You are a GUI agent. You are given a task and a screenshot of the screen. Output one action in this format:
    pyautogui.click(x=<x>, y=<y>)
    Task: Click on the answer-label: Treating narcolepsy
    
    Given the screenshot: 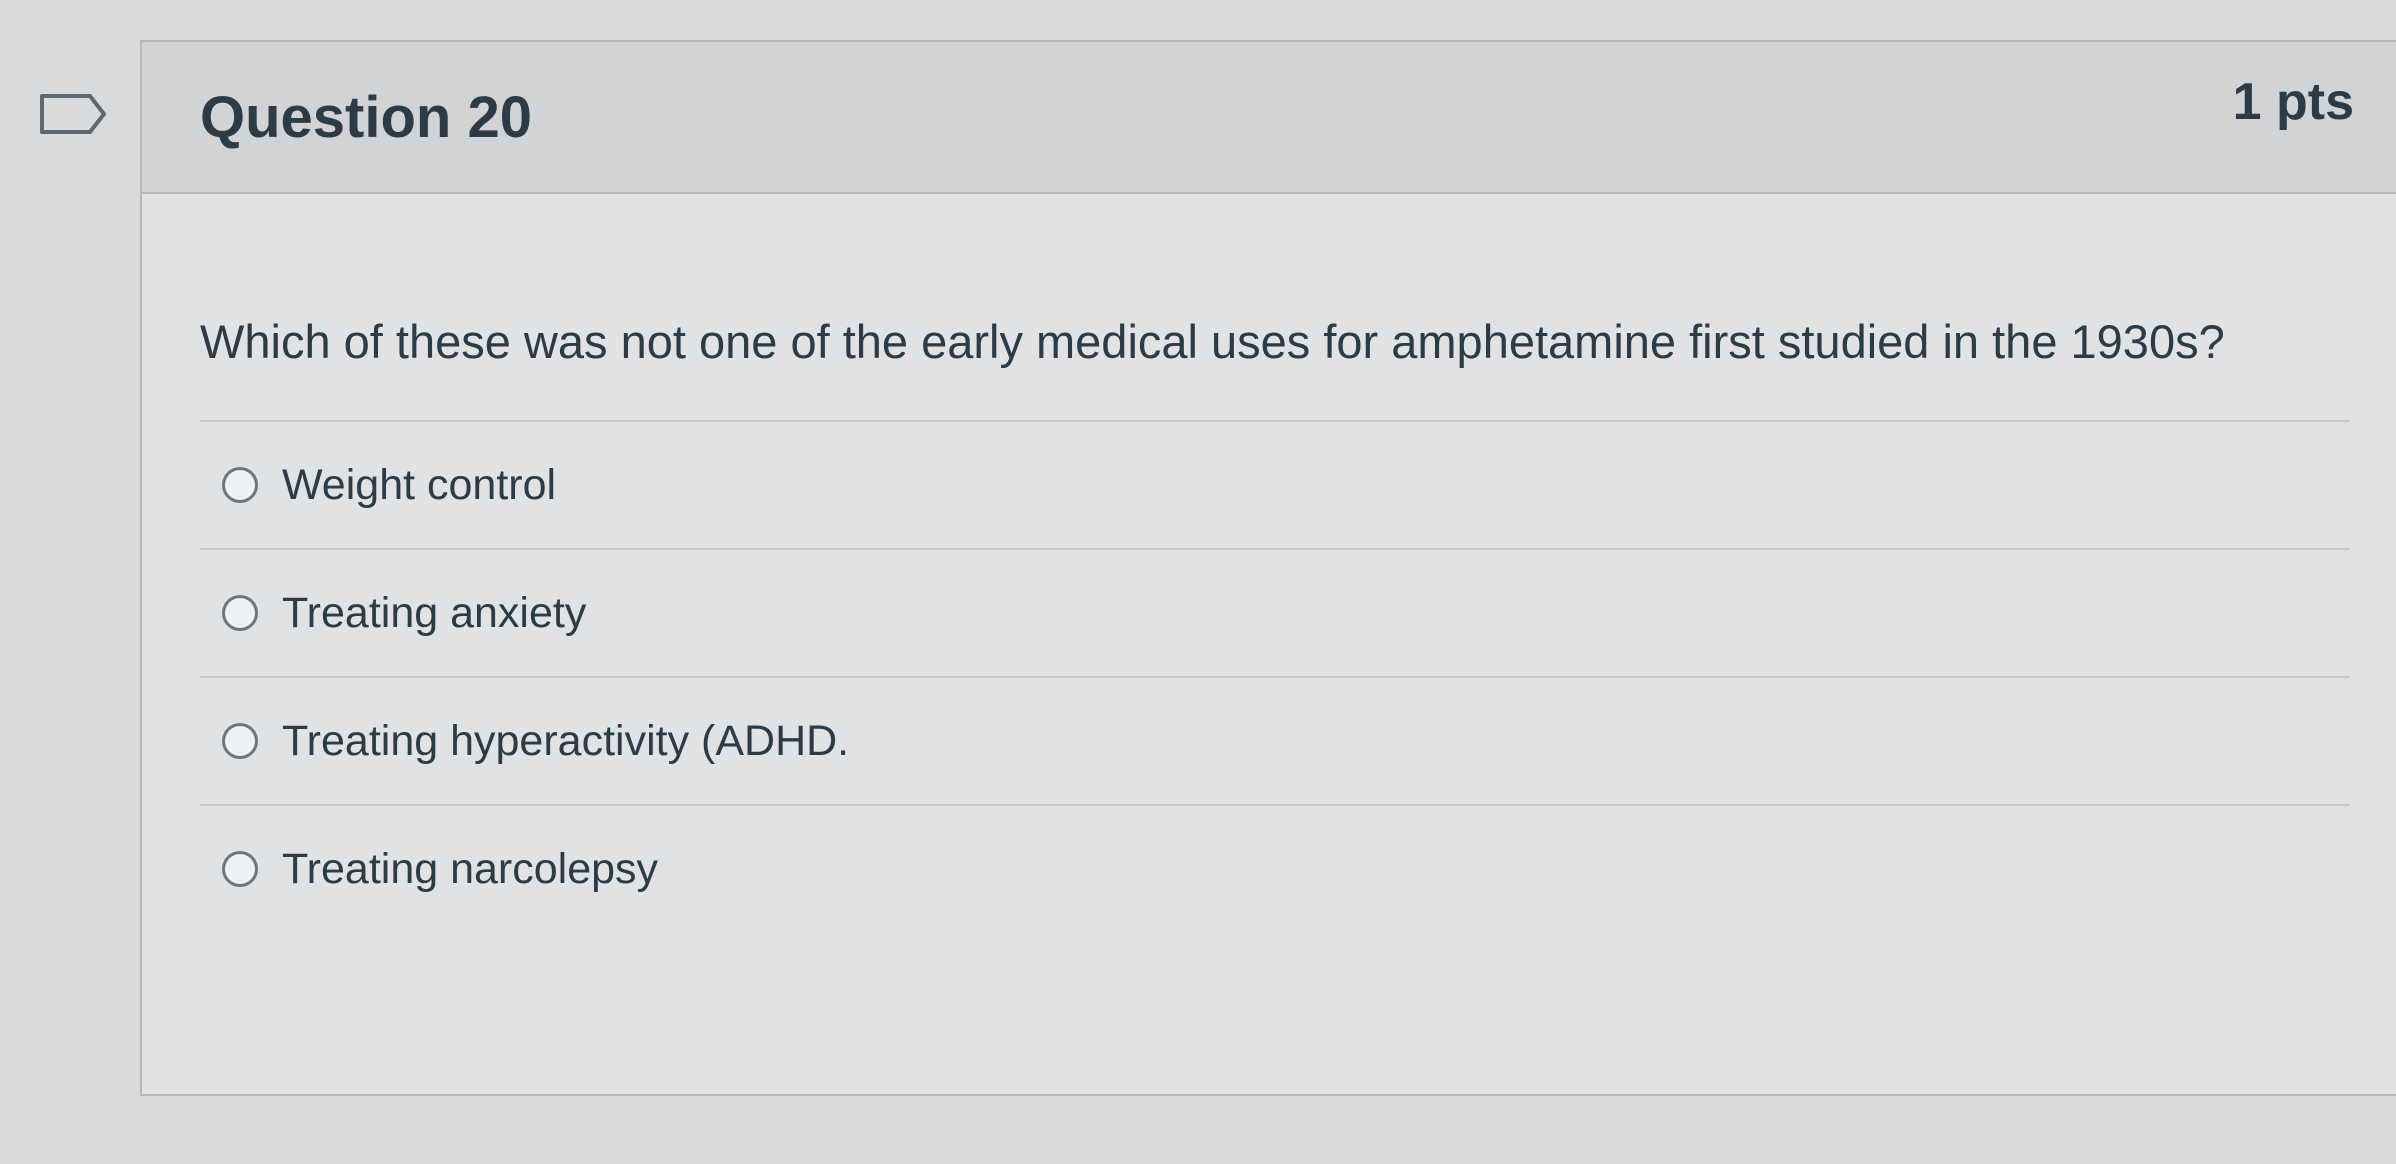 What is the action you would take?
    pyautogui.click(x=470, y=869)
    